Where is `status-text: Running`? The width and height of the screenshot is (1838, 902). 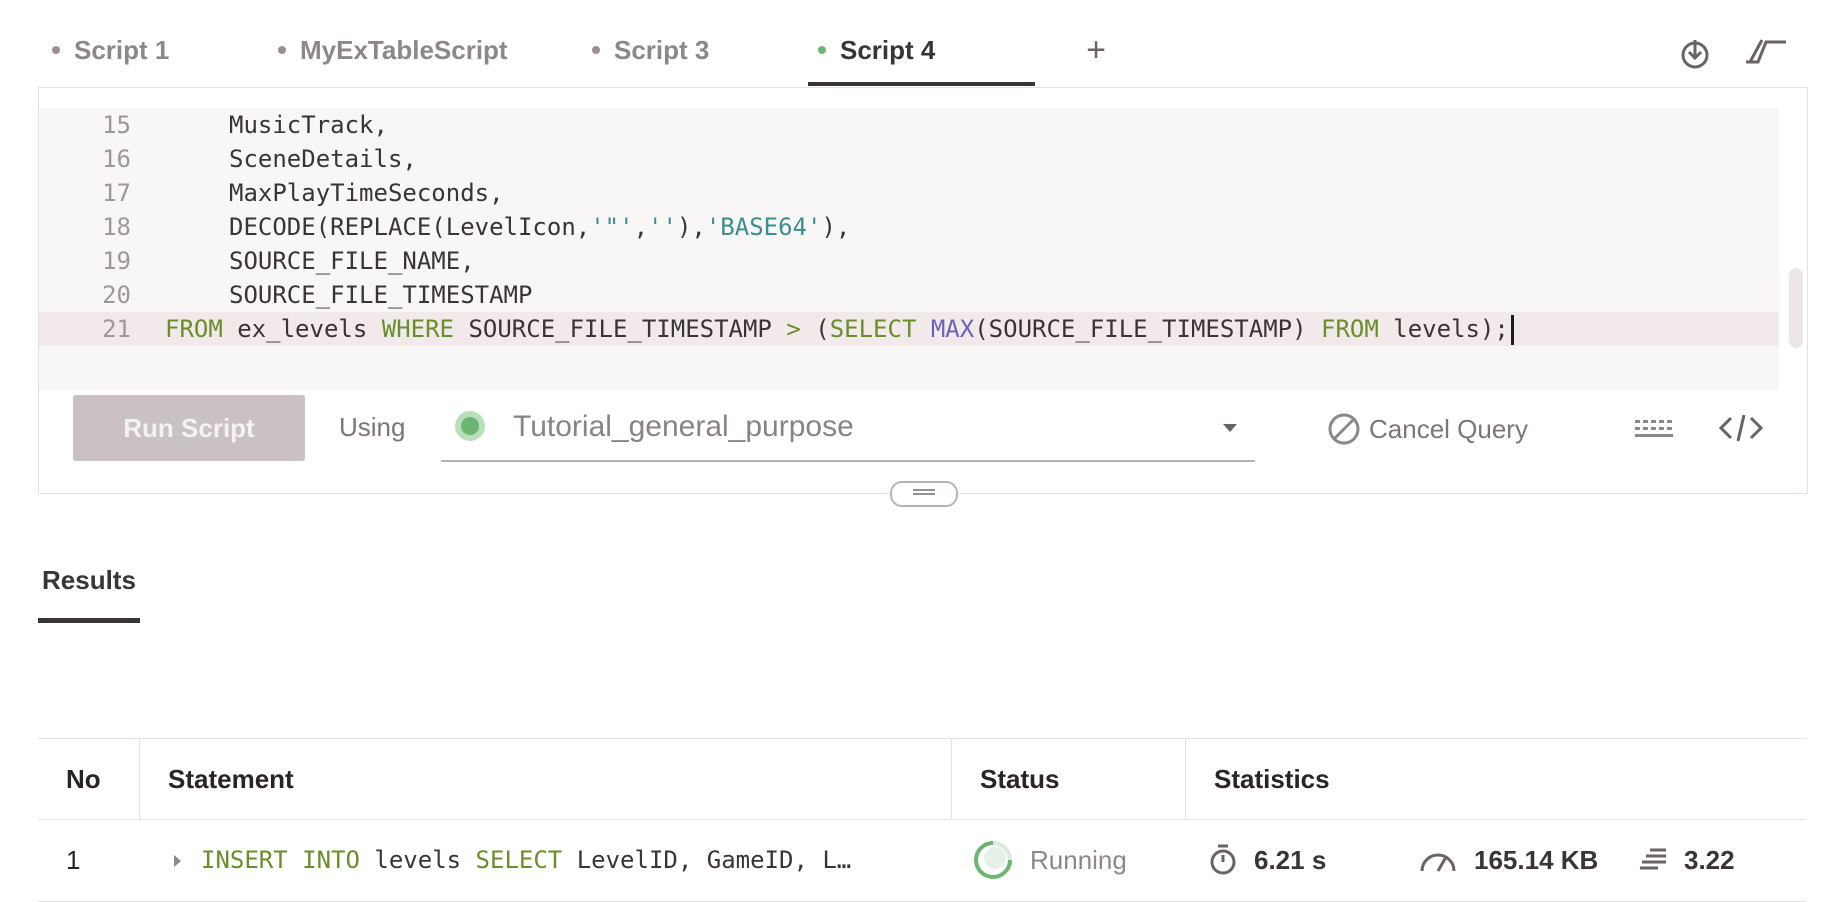
status-text: Running is located at coordinates (1078, 859).